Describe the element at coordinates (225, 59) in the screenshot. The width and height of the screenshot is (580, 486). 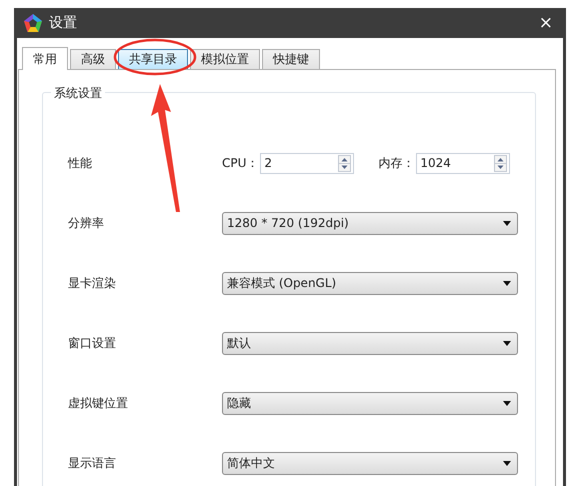
I see `tab: 模拟位置` at that location.